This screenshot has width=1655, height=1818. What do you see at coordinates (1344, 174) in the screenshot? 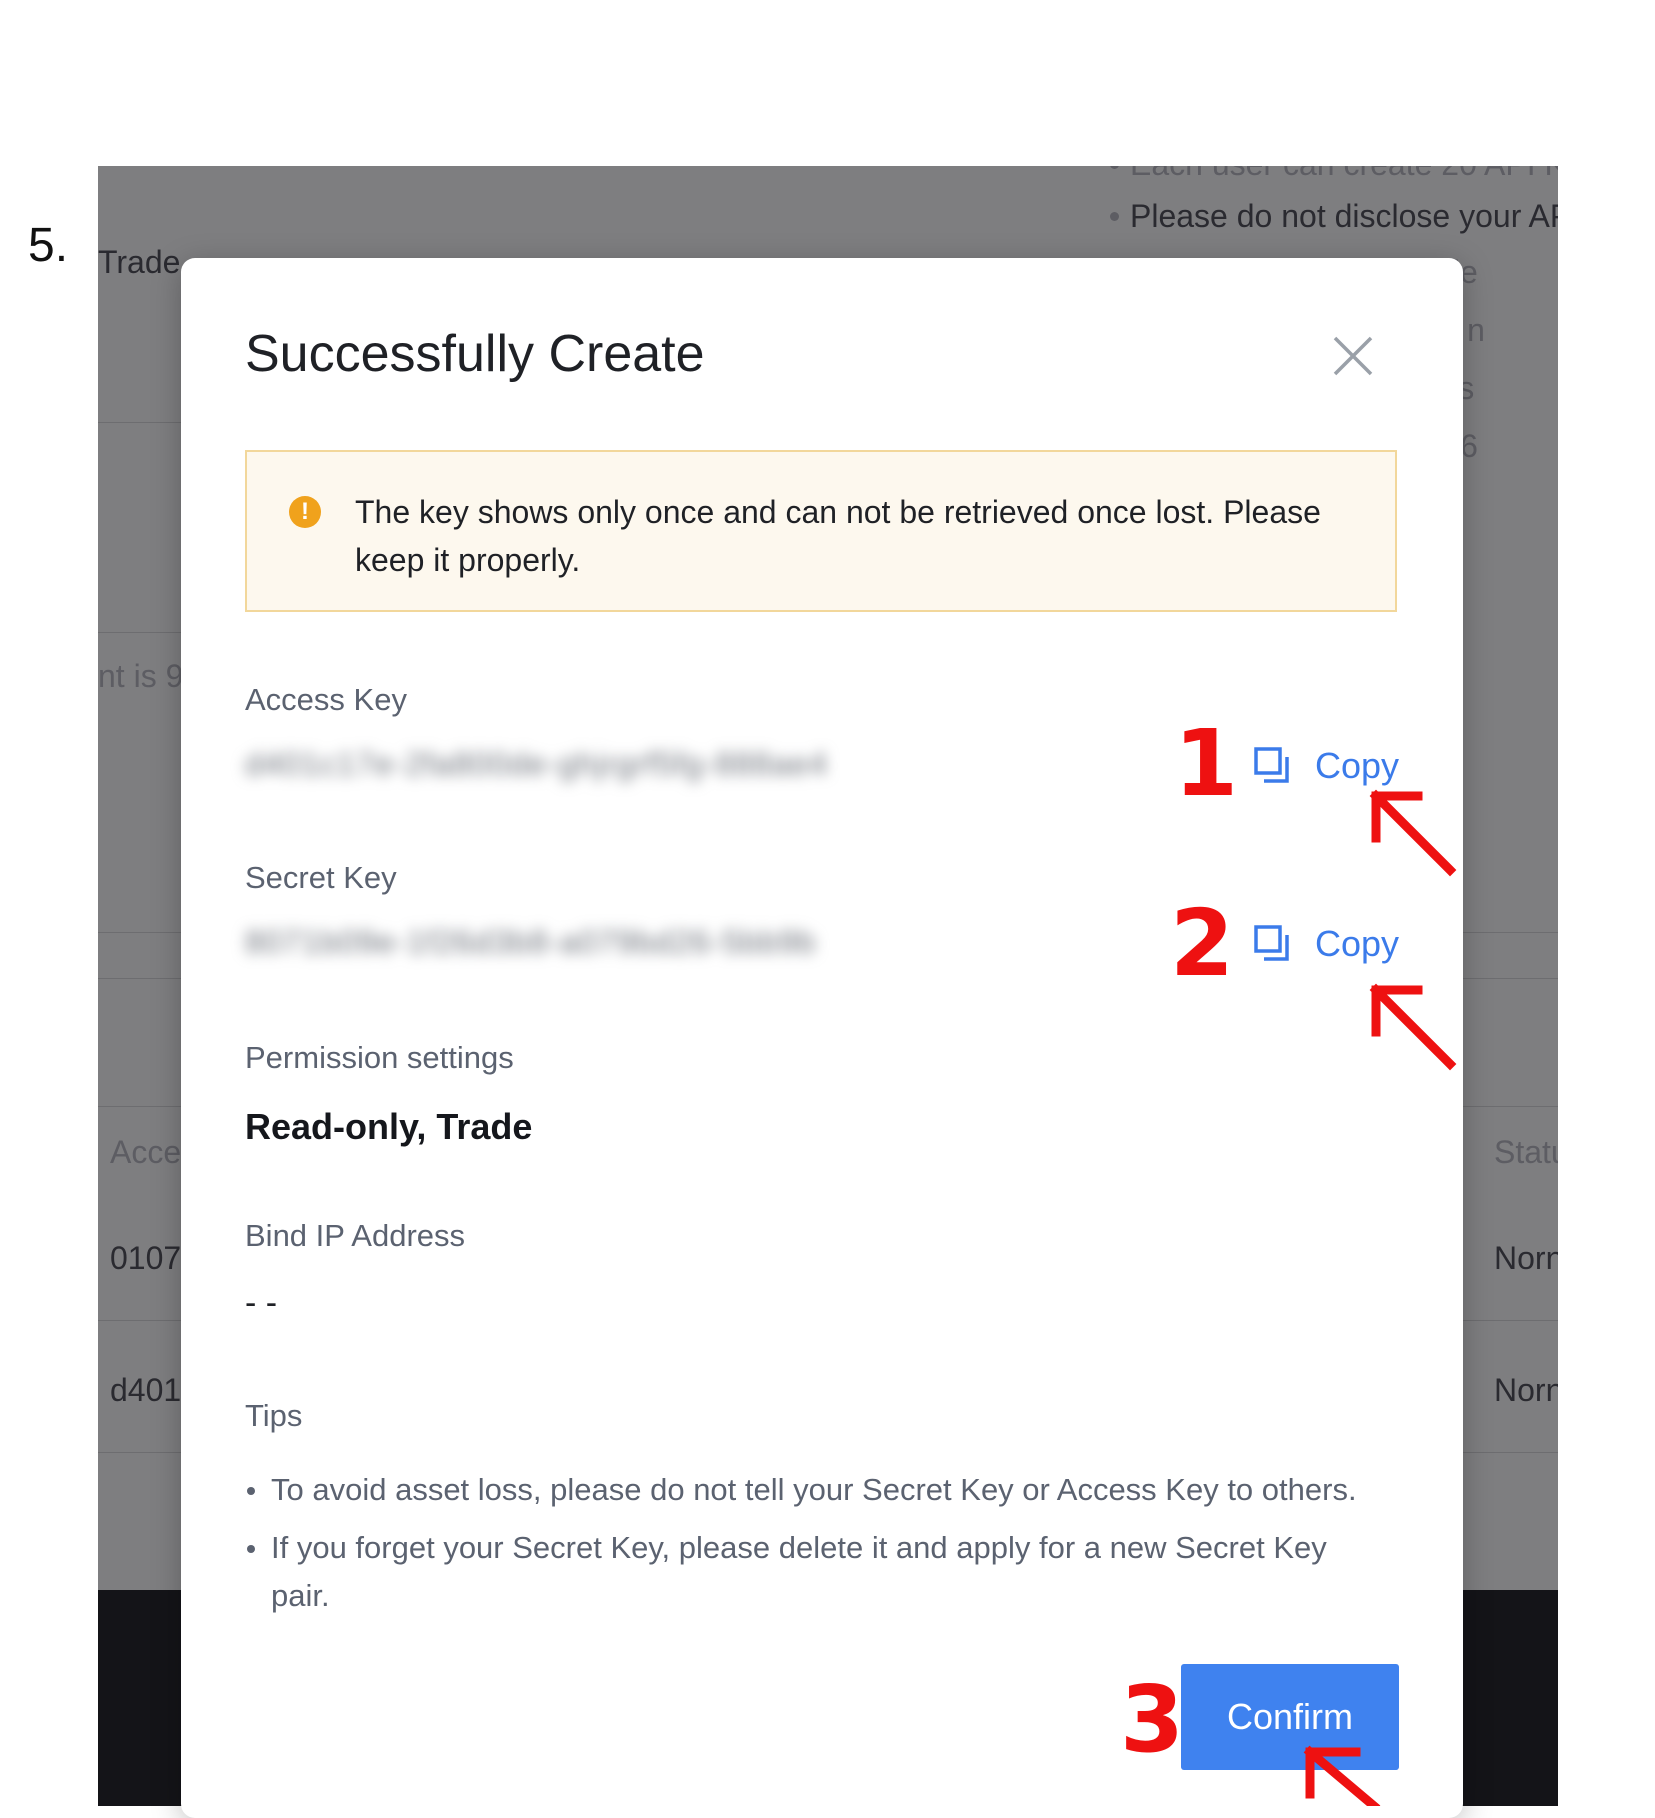
I see `bg-note-line-0: Each user can create 20 API K` at bounding box center [1344, 174].